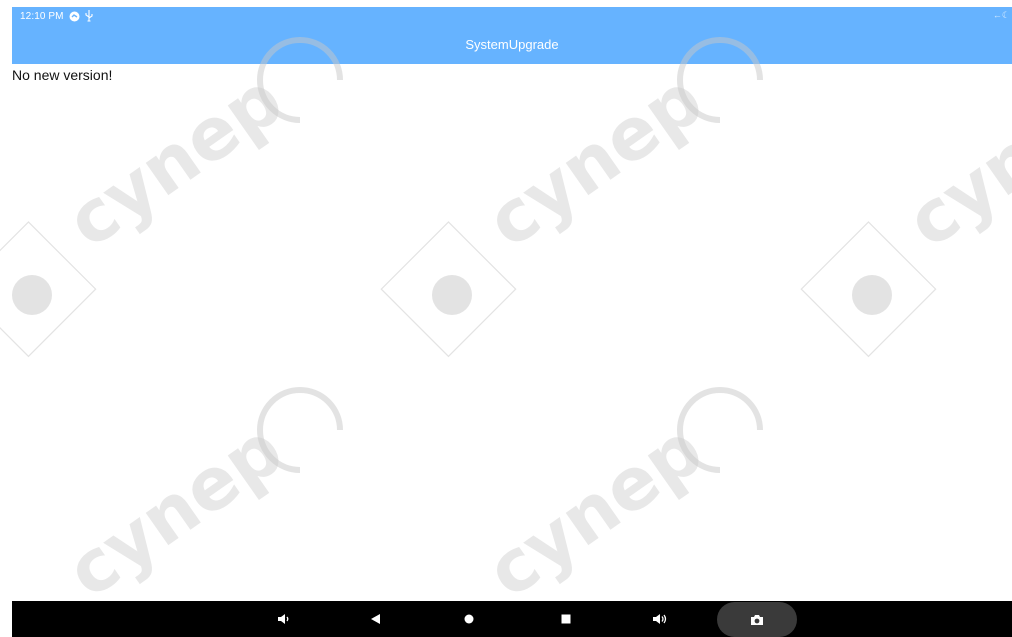 This screenshot has height=637, width=1012. Describe the element at coordinates (89, 16) in the screenshot. I see `usb-icon` at that location.